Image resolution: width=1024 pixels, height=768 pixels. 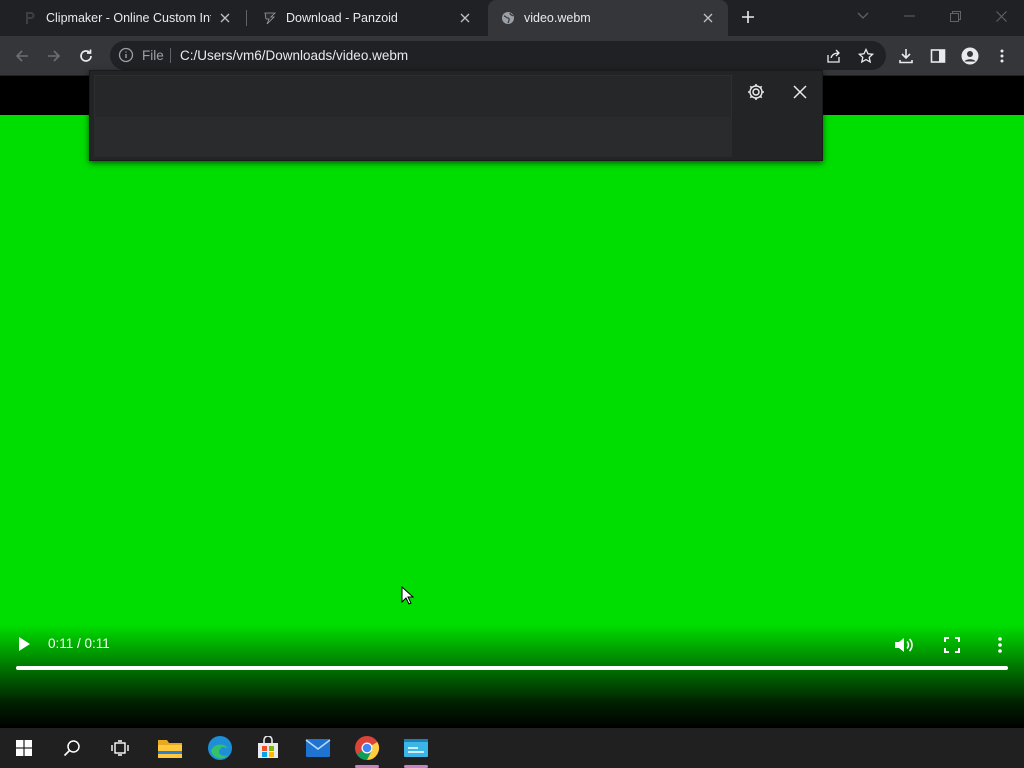 What do you see at coordinates (24, 644) in the screenshot?
I see `play-icon` at bounding box center [24, 644].